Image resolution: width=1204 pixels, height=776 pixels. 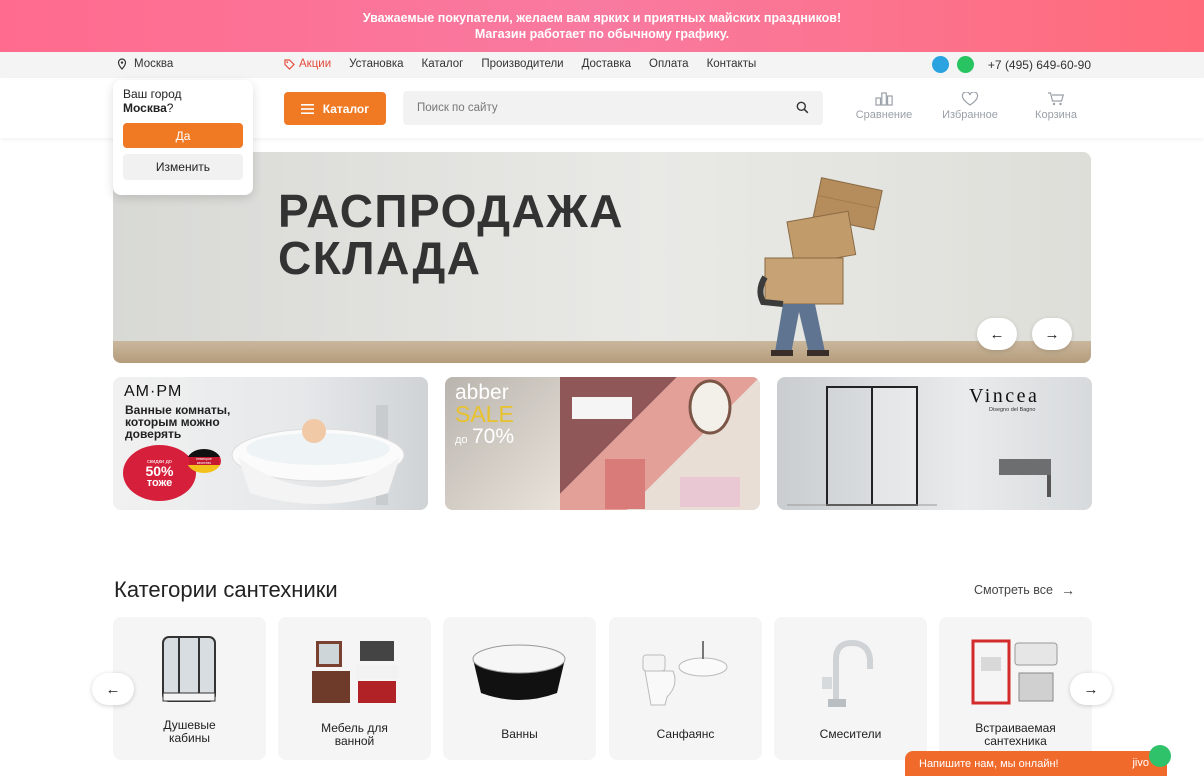 I want to click on location-pin-icon, so click(x=122, y=64).